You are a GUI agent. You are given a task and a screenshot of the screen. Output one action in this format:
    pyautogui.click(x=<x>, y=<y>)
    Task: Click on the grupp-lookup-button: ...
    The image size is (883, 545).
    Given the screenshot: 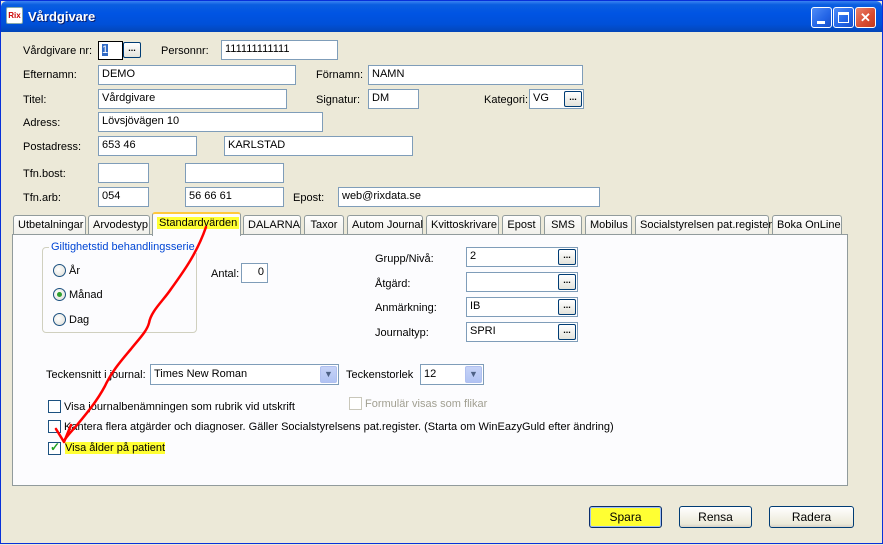 What is the action you would take?
    pyautogui.click(x=567, y=257)
    